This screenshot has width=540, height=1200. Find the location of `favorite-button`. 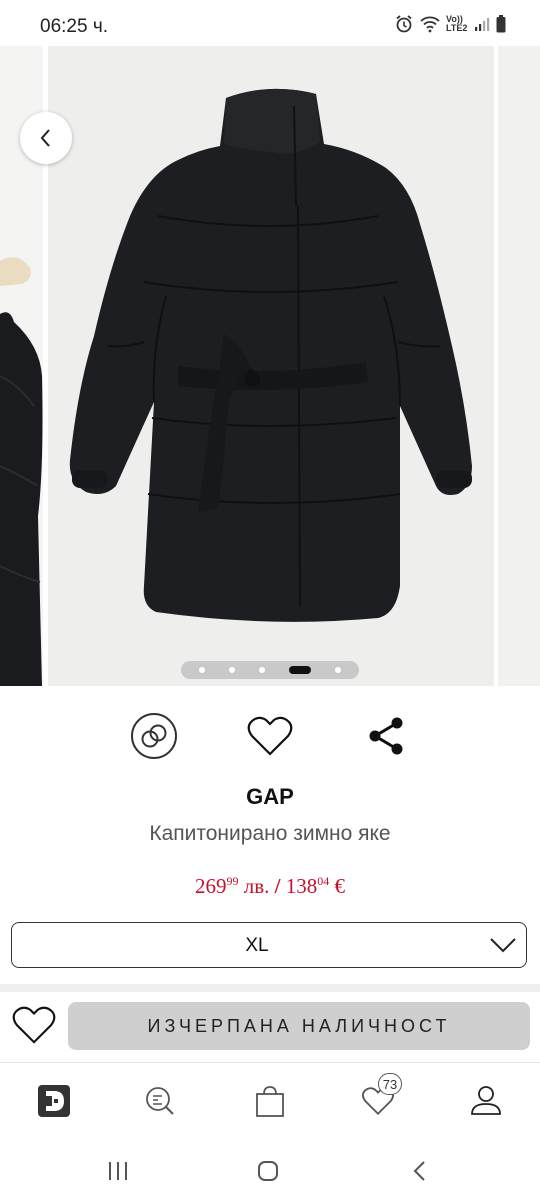

favorite-button is located at coordinates (270, 736).